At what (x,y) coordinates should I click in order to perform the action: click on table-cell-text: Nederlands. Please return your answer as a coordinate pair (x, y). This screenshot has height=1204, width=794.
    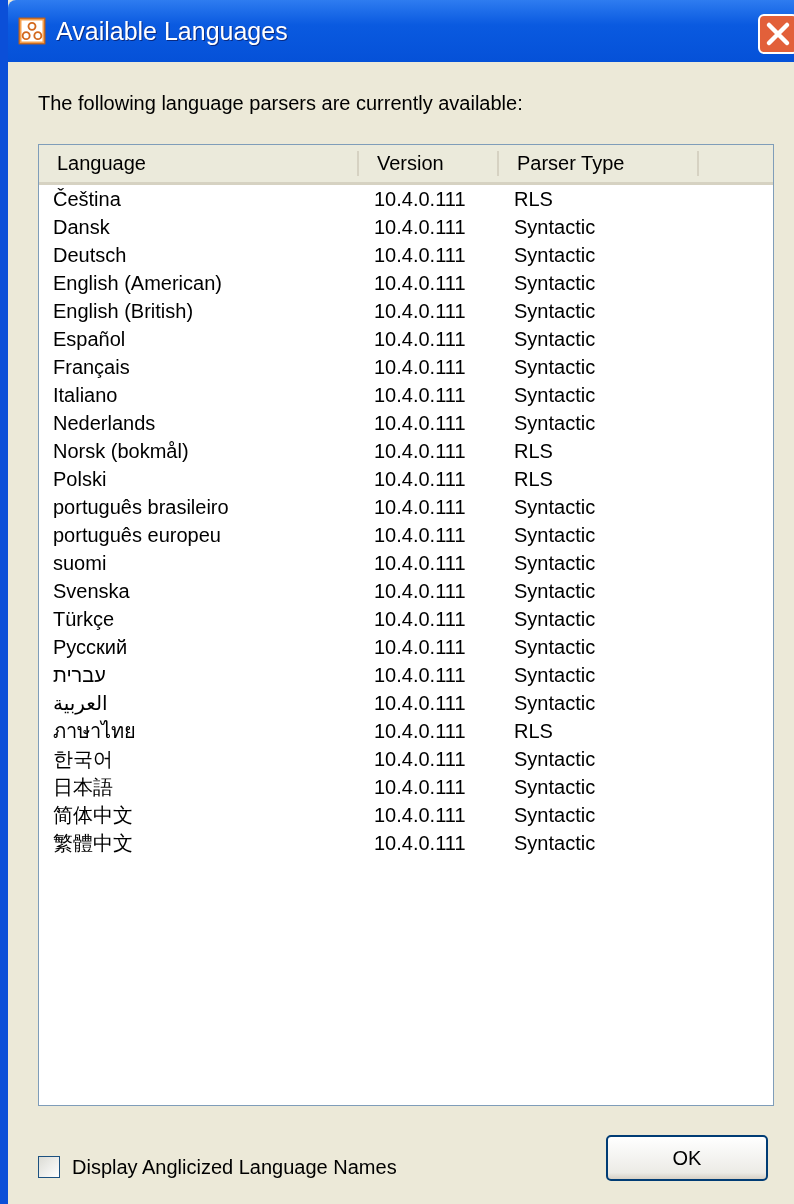
    Looking at the image, I should click on (104, 423).